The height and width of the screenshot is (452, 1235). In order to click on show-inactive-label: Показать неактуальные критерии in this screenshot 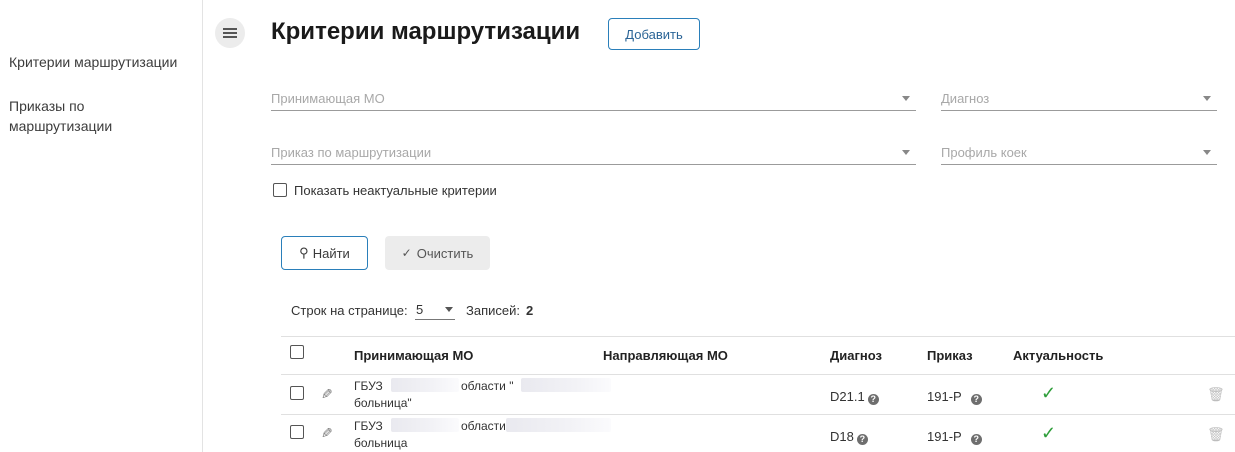, I will do `click(395, 190)`.